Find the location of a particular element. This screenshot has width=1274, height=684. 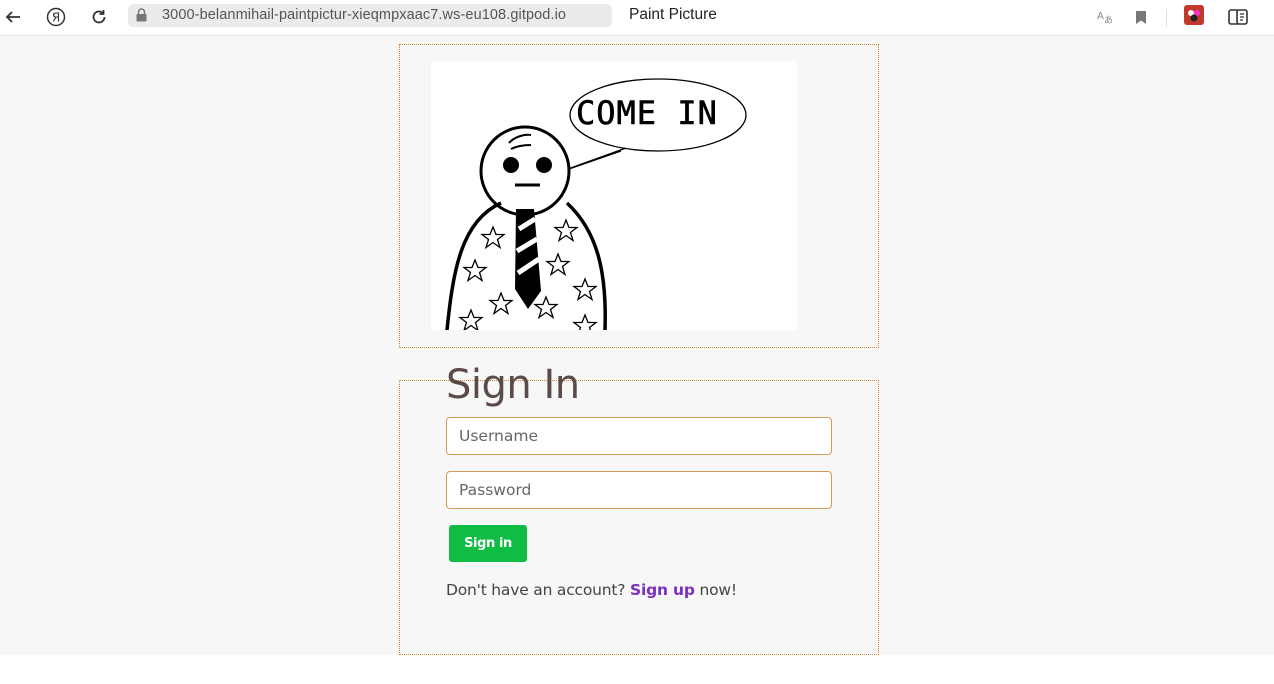

back-arrow-icon is located at coordinates (13, 17).